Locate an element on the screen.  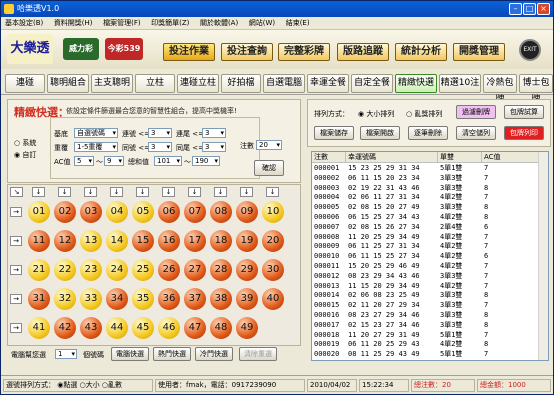
table-cell: 000002 is located at coordinates (330, 178).